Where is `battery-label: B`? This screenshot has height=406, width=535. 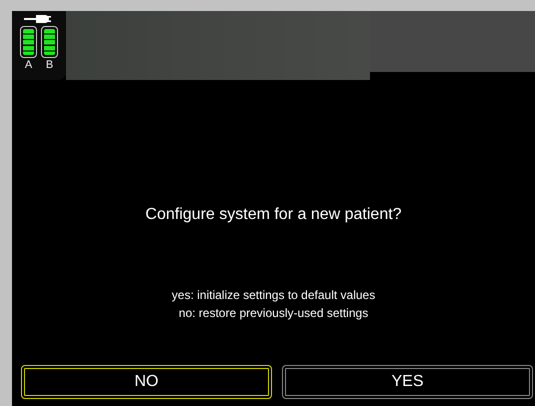
battery-label: B is located at coordinates (50, 65).